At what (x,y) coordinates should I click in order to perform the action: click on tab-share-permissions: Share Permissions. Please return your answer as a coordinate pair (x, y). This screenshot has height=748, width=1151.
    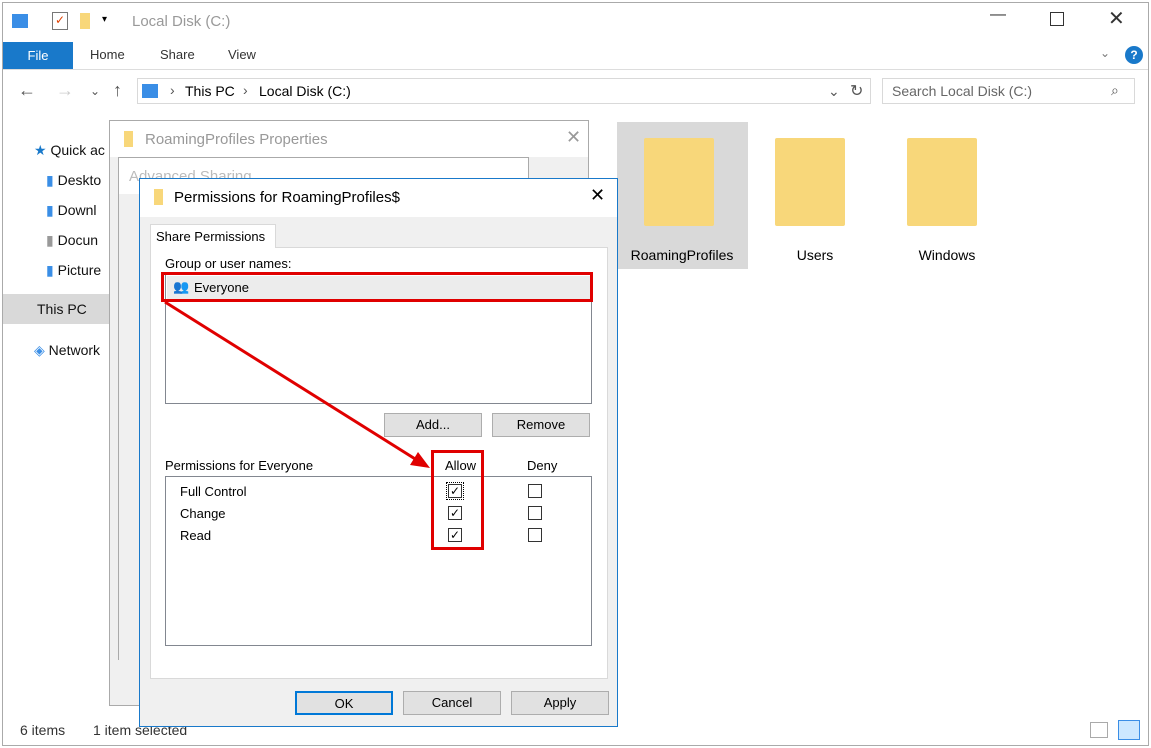
    Looking at the image, I should click on (213, 236).